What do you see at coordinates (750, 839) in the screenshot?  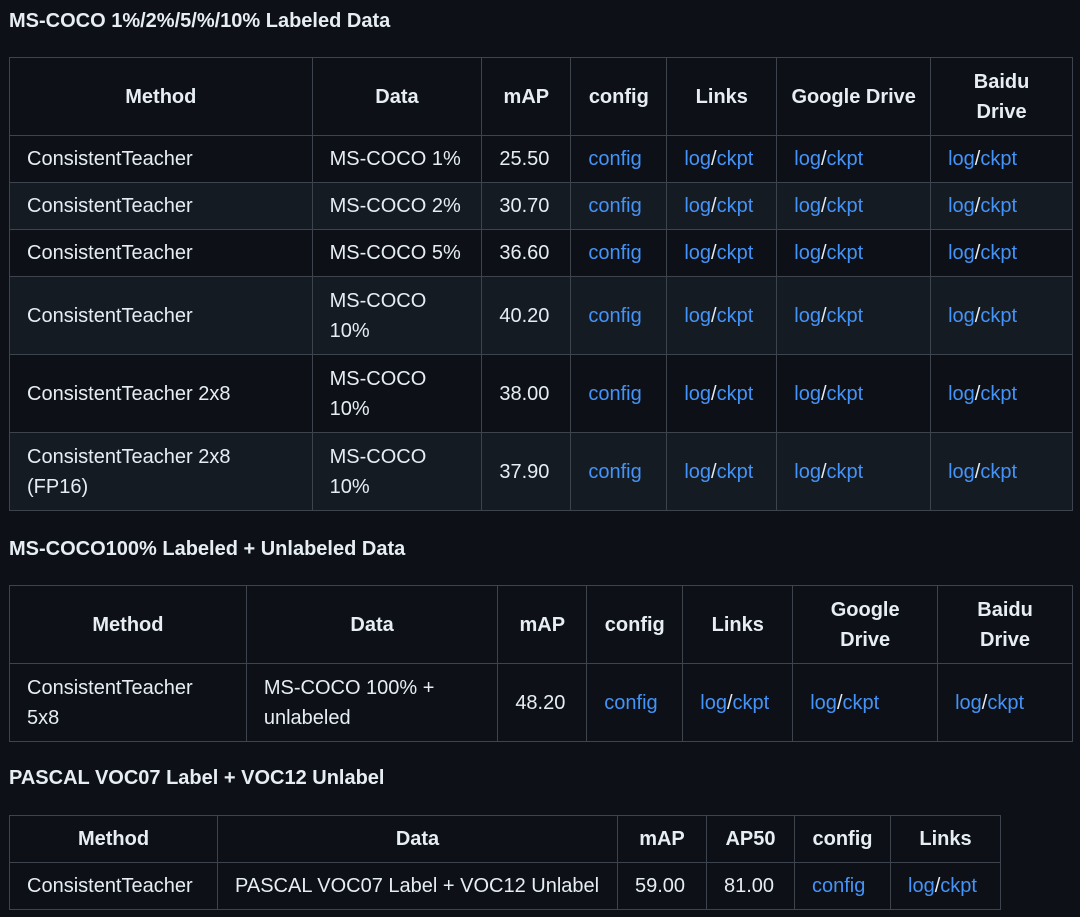 I see `header-ap50: AP50` at bounding box center [750, 839].